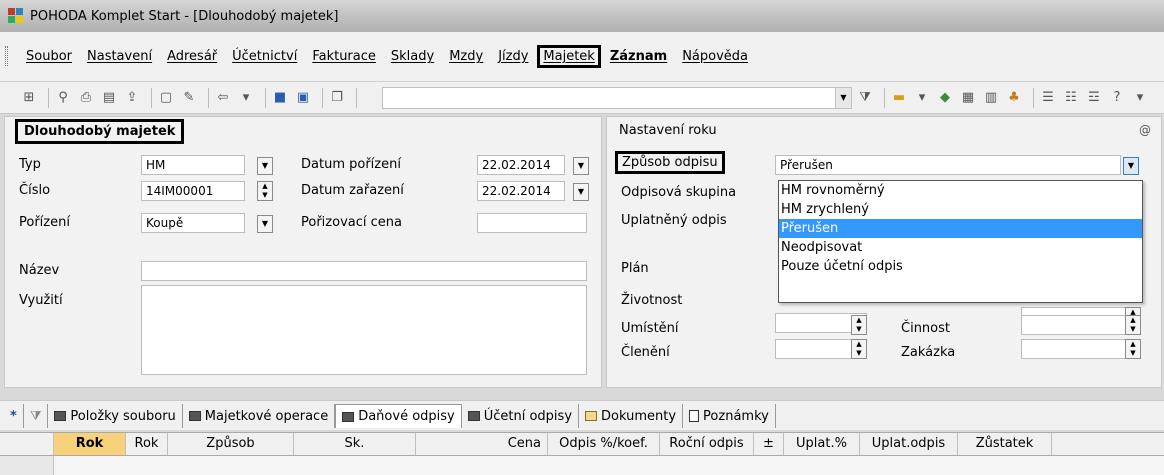 The width and height of the screenshot is (1164, 475). I want to click on column-header-plus-minus: ±, so click(769, 444).